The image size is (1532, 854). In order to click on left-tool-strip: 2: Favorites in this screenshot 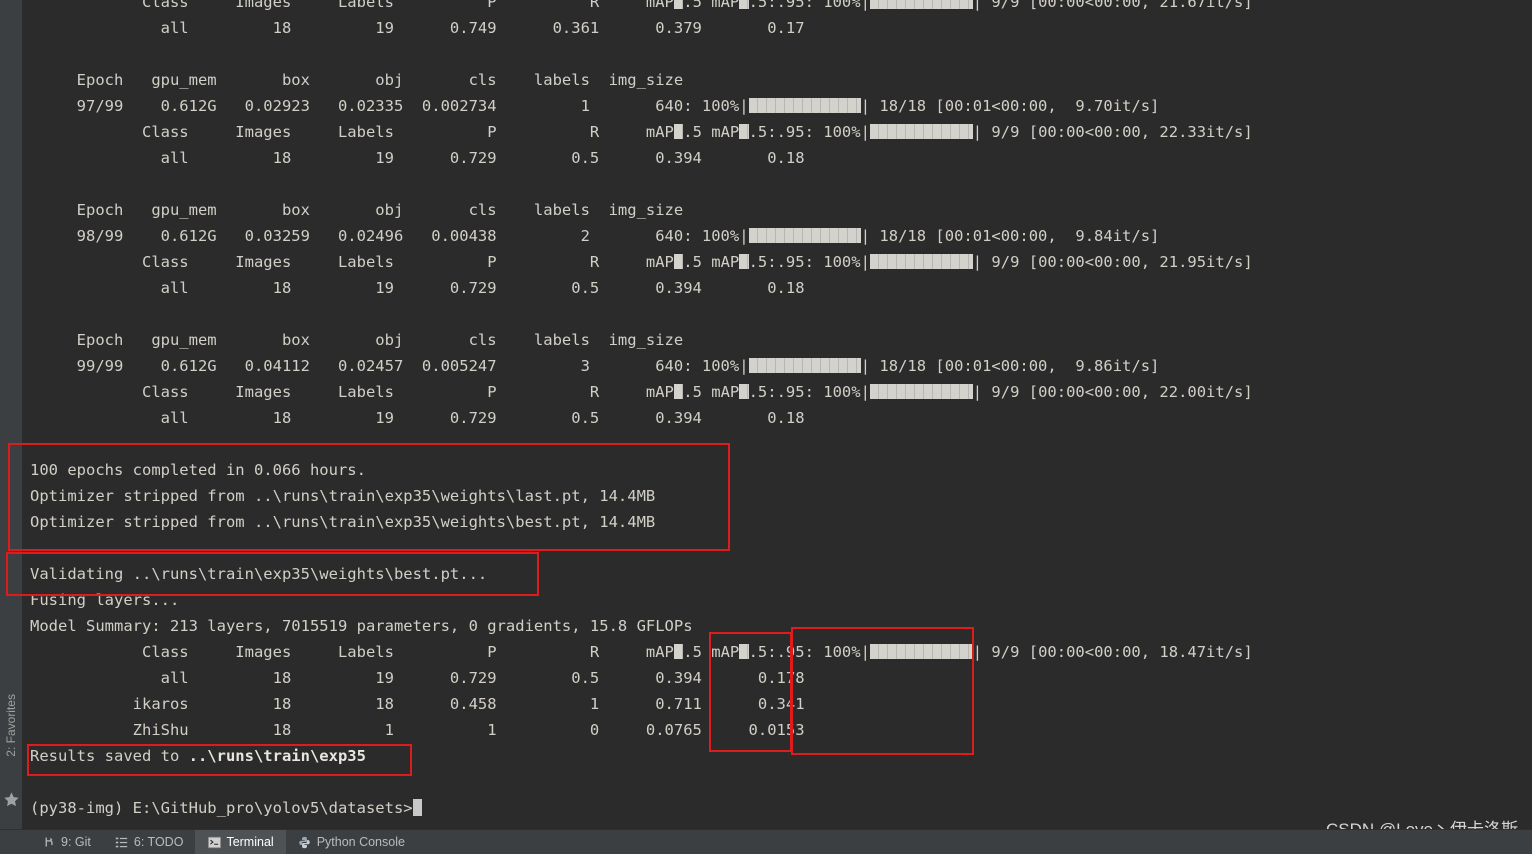, I will do `click(11, 415)`.